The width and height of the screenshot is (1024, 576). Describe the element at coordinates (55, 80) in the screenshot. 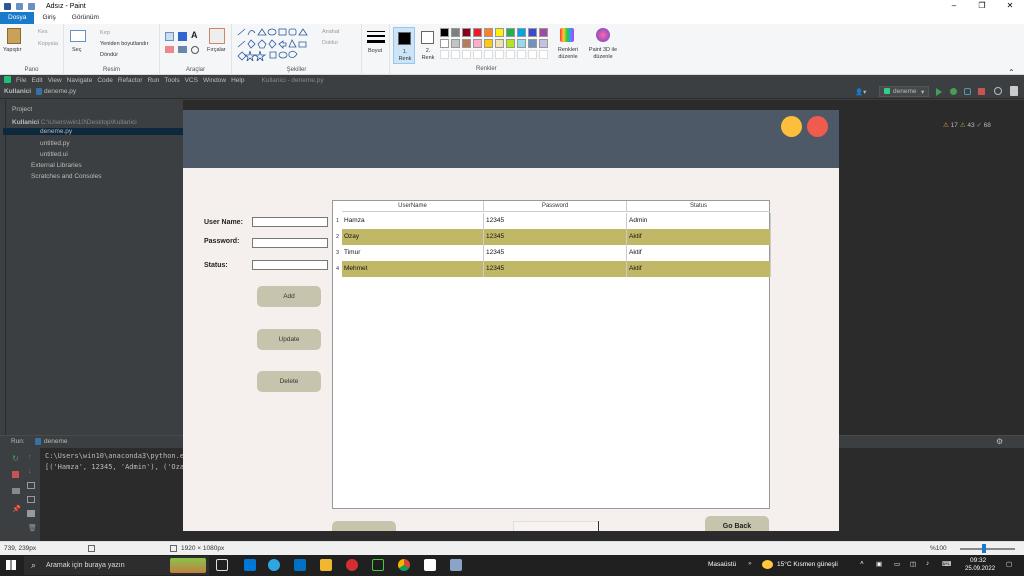

I see `menu-view: View` at that location.